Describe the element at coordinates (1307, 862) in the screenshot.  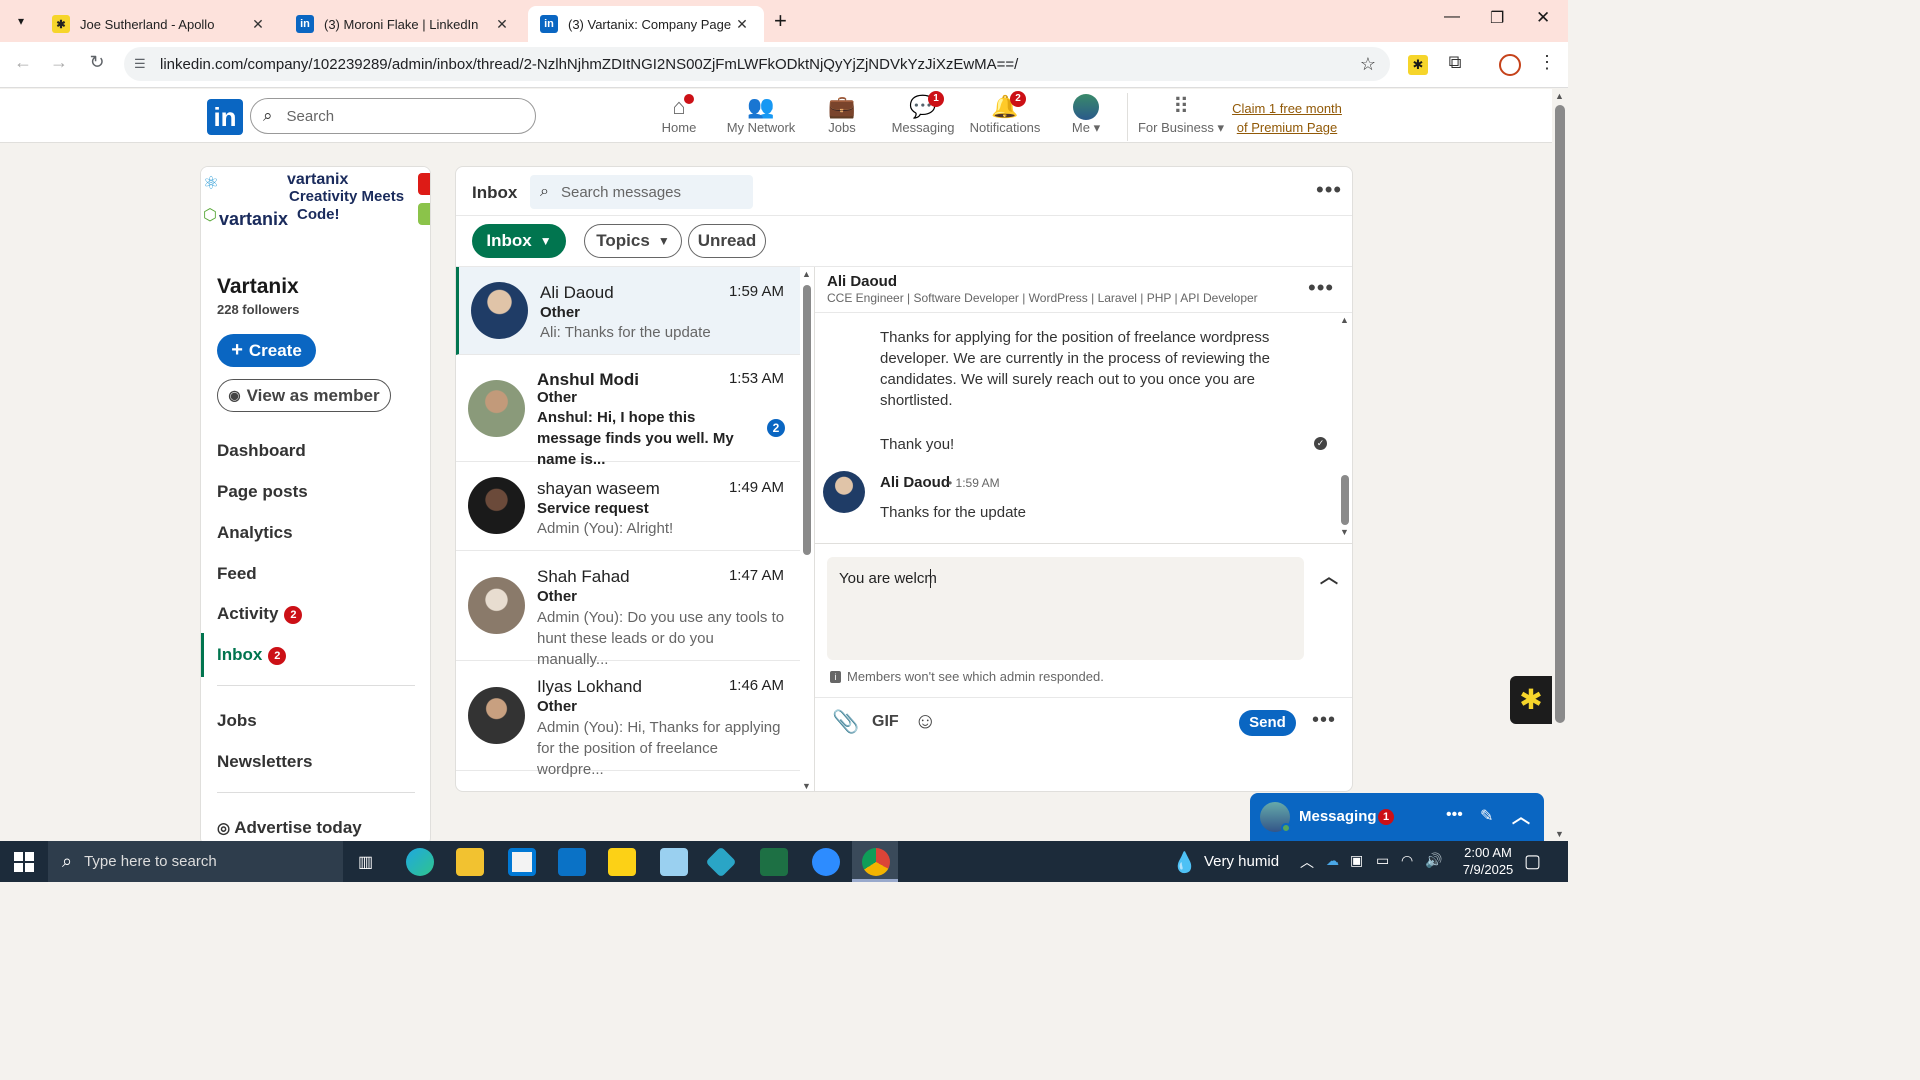
I see `tray-chevron-up-icon: ︿` at that location.